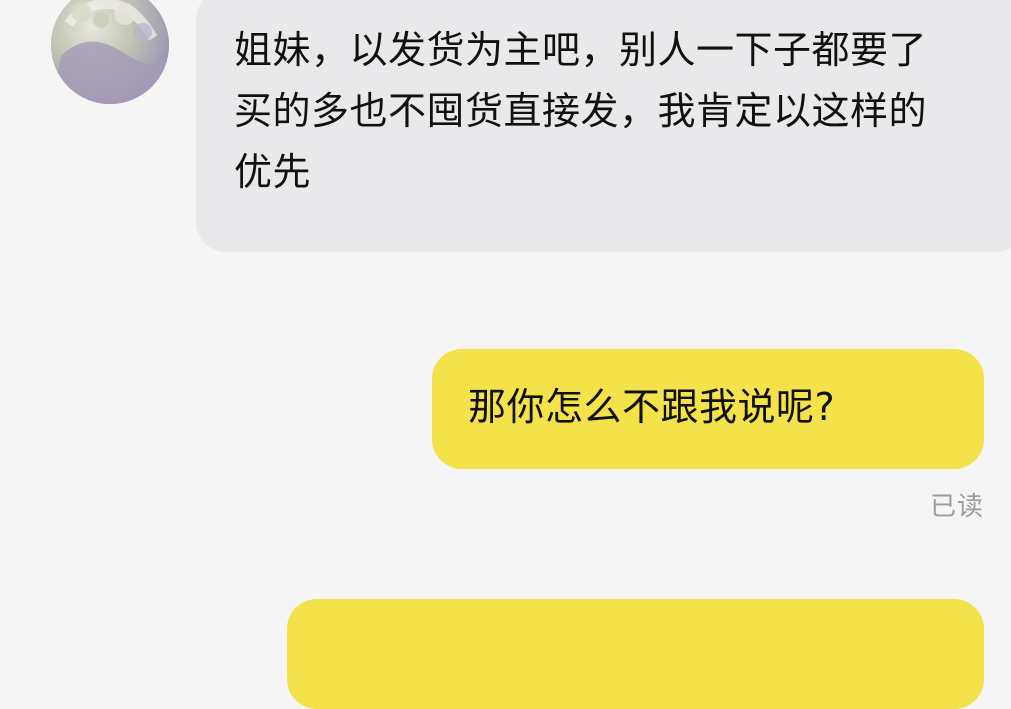 The image size is (1011, 709). I want to click on outgoing-message-bubble-partial, so click(635, 654).